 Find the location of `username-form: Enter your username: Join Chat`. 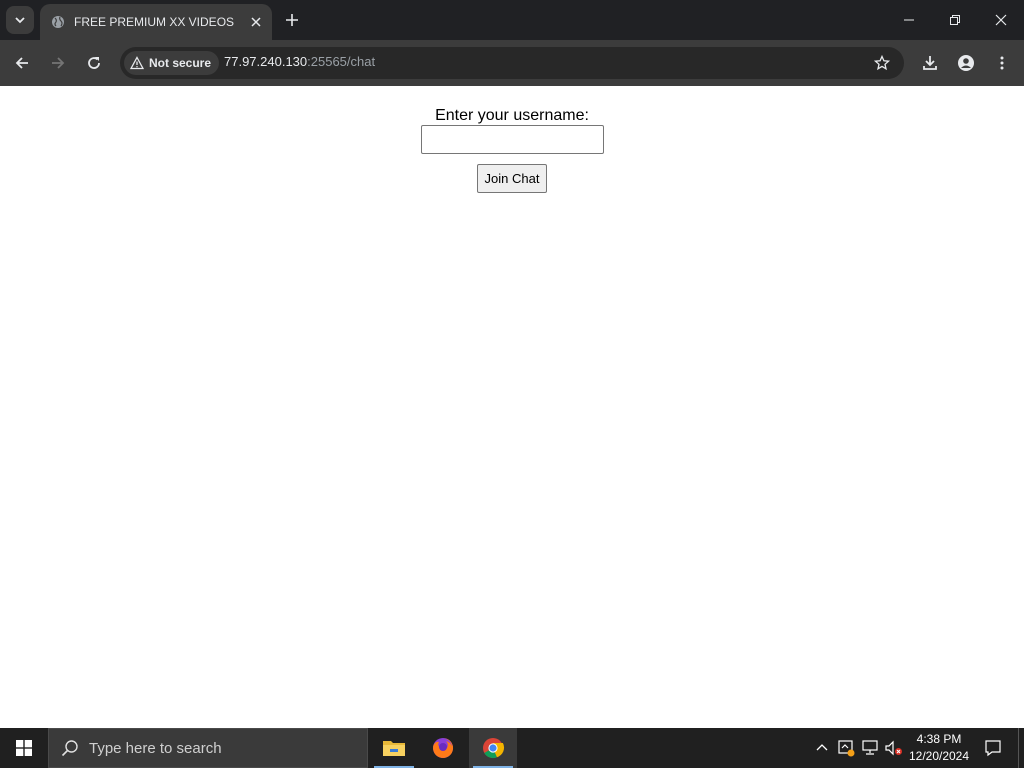

username-form: Enter your username: Join Chat is located at coordinates (512, 149).